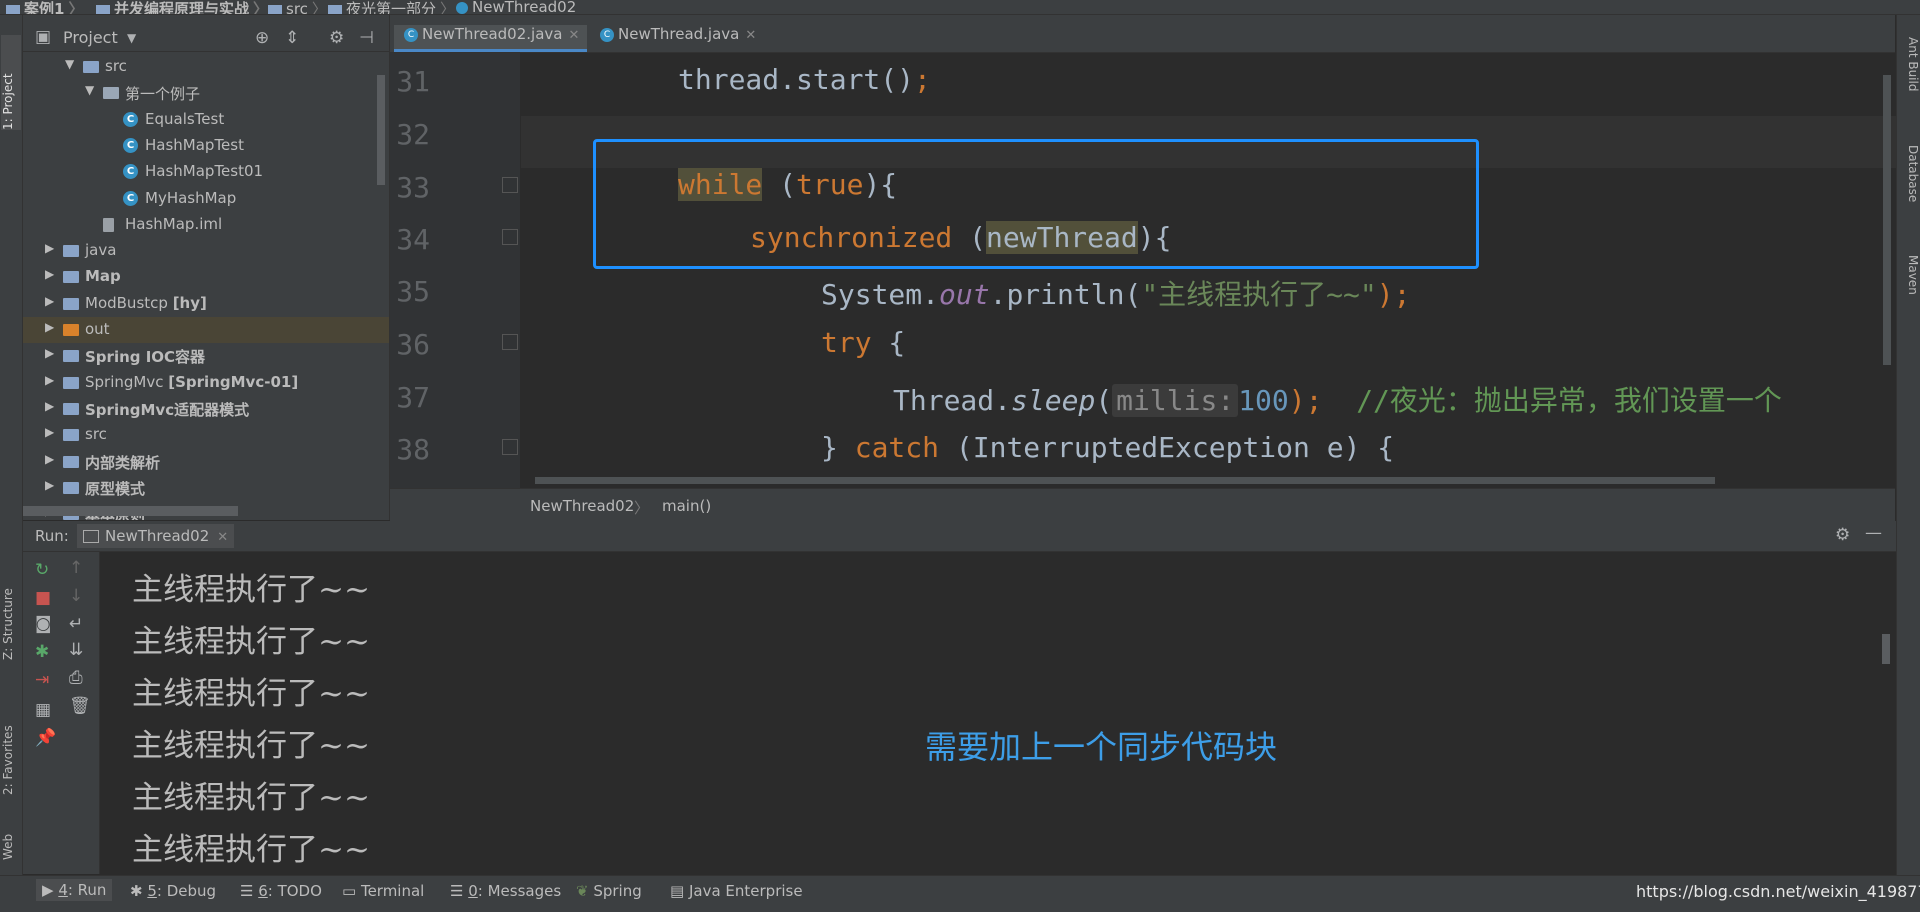  What do you see at coordinates (251, 694) in the screenshot?
I see `console-line: 主线程执行了~~` at bounding box center [251, 694].